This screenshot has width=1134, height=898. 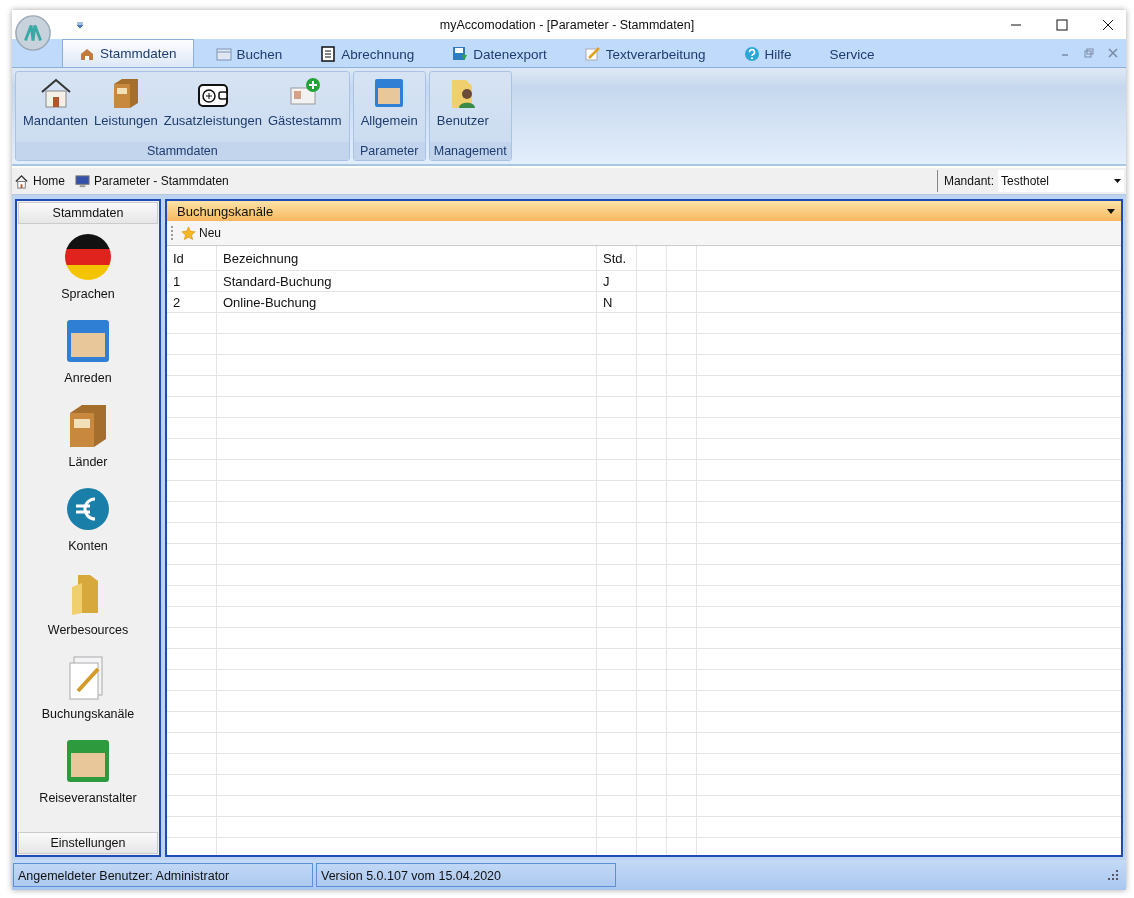 I want to click on sidebar-item: Anreden, so click(x=88, y=351).